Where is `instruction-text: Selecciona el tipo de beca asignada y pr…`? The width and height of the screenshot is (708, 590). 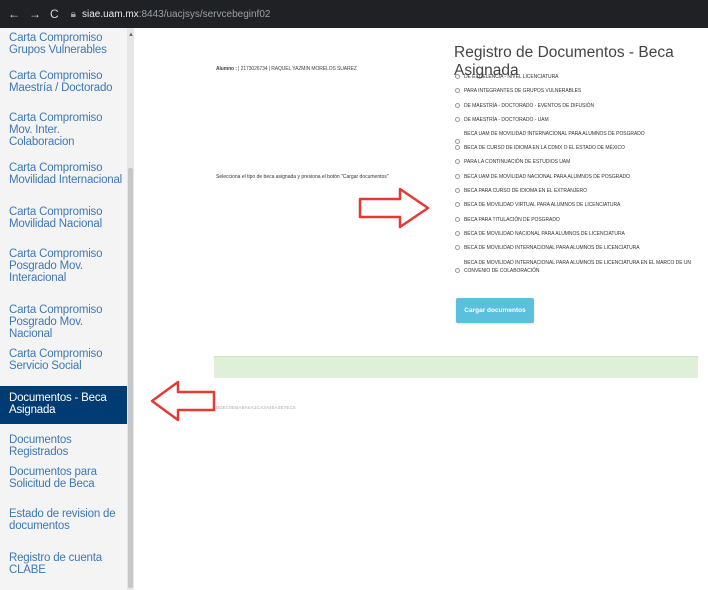
instruction-text: Selecciona el tipo de beca asignada y pr… is located at coordinates (302, 177).